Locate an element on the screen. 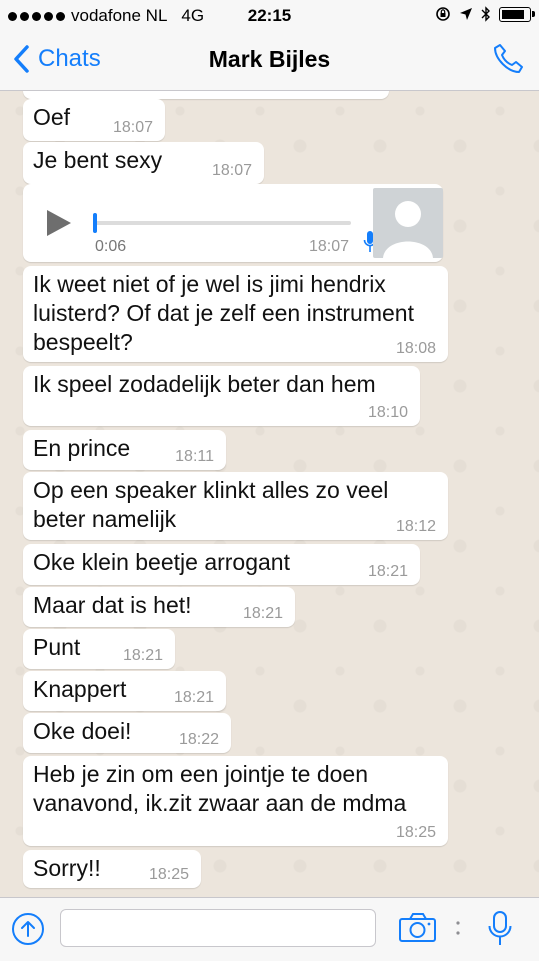 Image resolution: width=539 pixels, height=961 pixels. message-bubble: Oef 18:07 is located at coordinates (94, 120).